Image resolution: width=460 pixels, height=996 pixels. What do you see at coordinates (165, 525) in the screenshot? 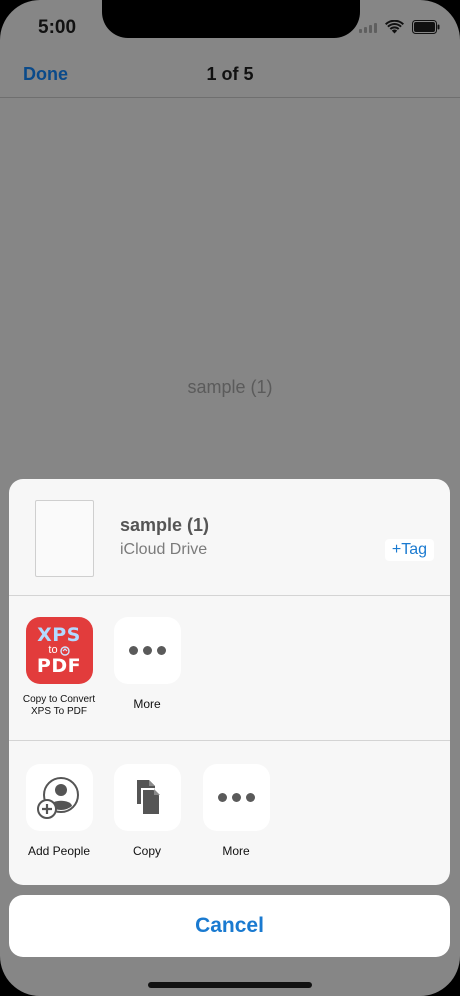
I see `file-name: sample (1)` at bounding box center [165, 525].